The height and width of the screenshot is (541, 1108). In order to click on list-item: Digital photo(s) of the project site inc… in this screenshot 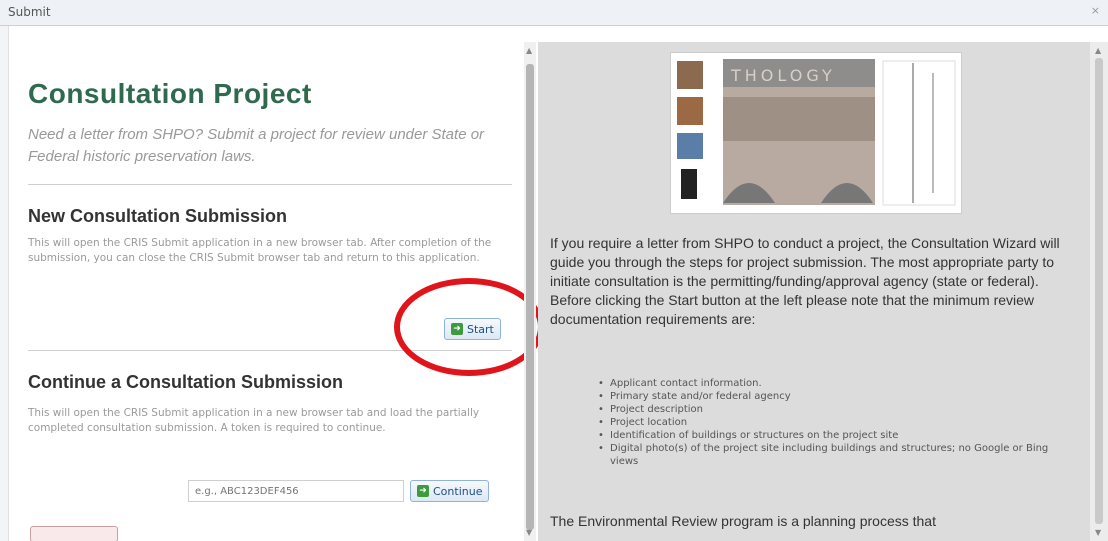, I will do `click(838, 455)`.